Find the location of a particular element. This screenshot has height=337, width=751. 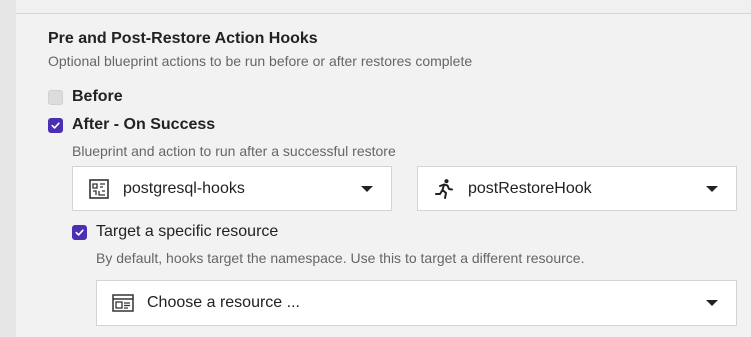

target-resource-checkbox is located at coordinates (79, 232).